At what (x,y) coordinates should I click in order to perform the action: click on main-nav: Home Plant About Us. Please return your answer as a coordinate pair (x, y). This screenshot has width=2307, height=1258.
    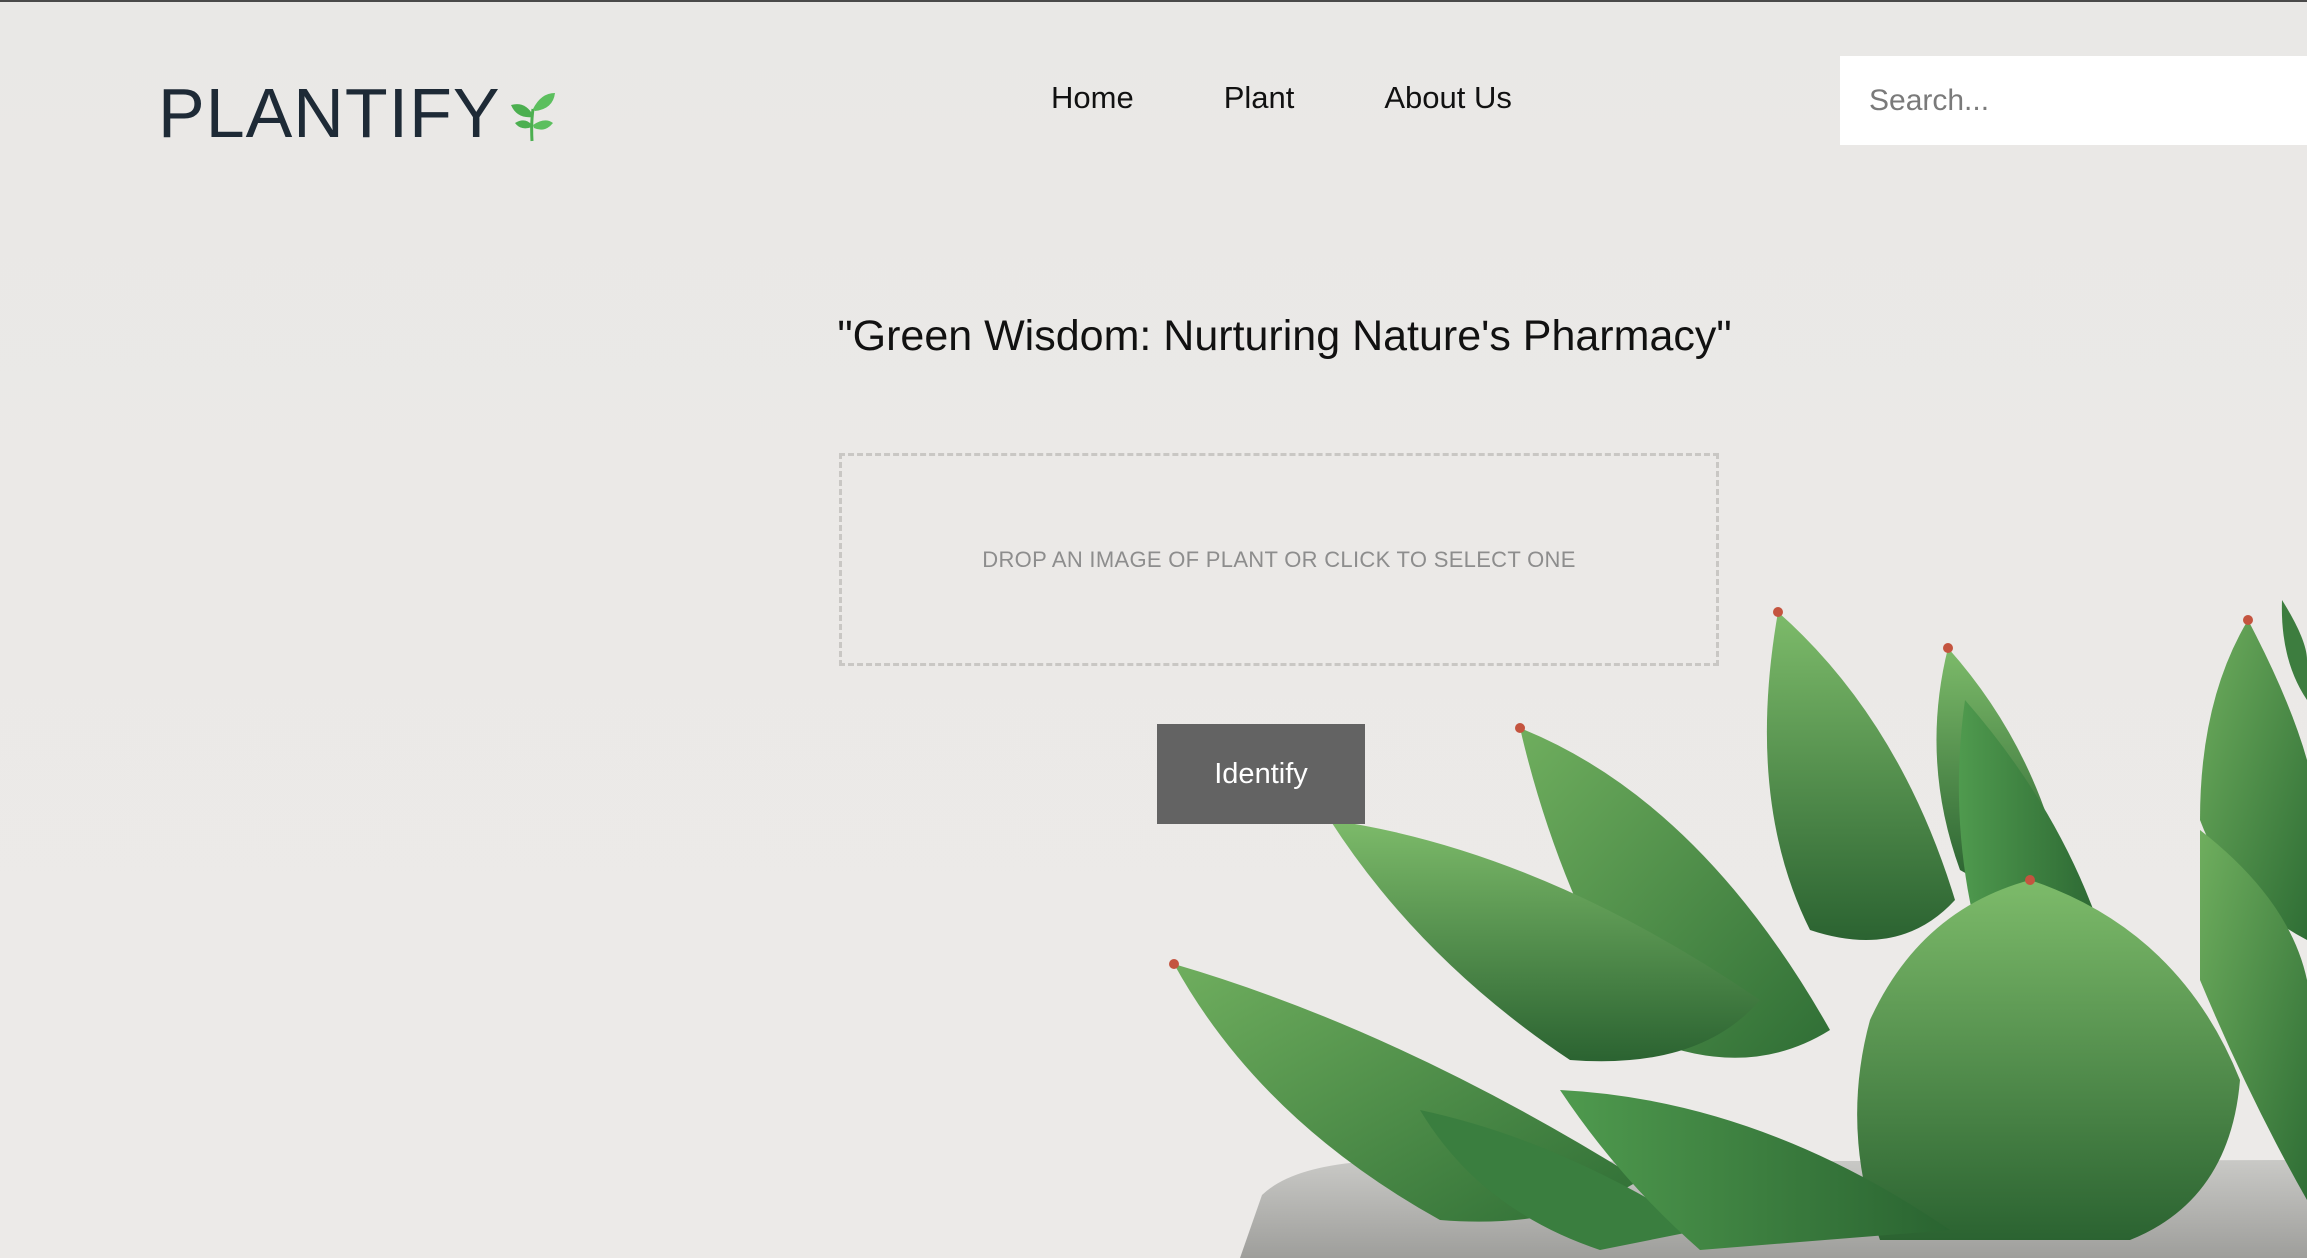
    Looking at the image, I should click on (1281, 98).